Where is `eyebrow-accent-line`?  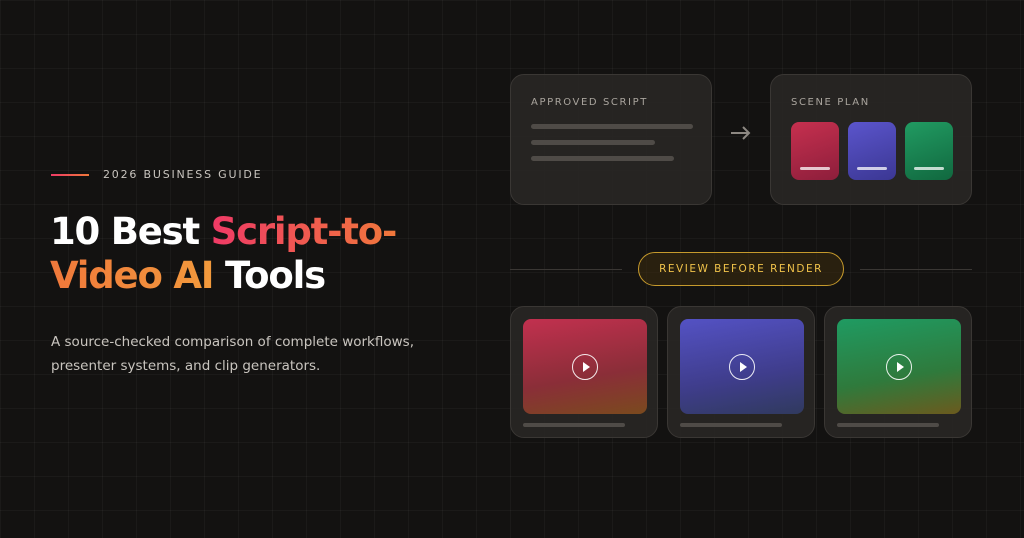 eyebrow-accent-line is located at coordinates (70, 174).